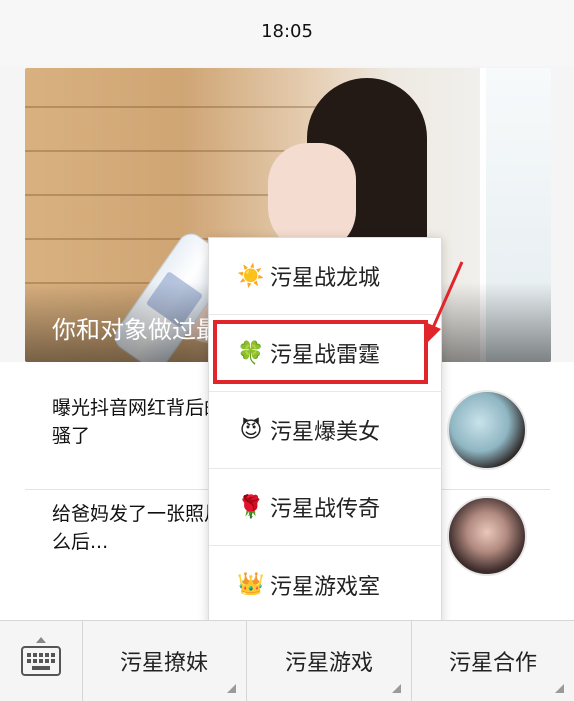 The height and width of the screenshot is (701, 574). I want to click on keyboard-icon, so click(41, 661).